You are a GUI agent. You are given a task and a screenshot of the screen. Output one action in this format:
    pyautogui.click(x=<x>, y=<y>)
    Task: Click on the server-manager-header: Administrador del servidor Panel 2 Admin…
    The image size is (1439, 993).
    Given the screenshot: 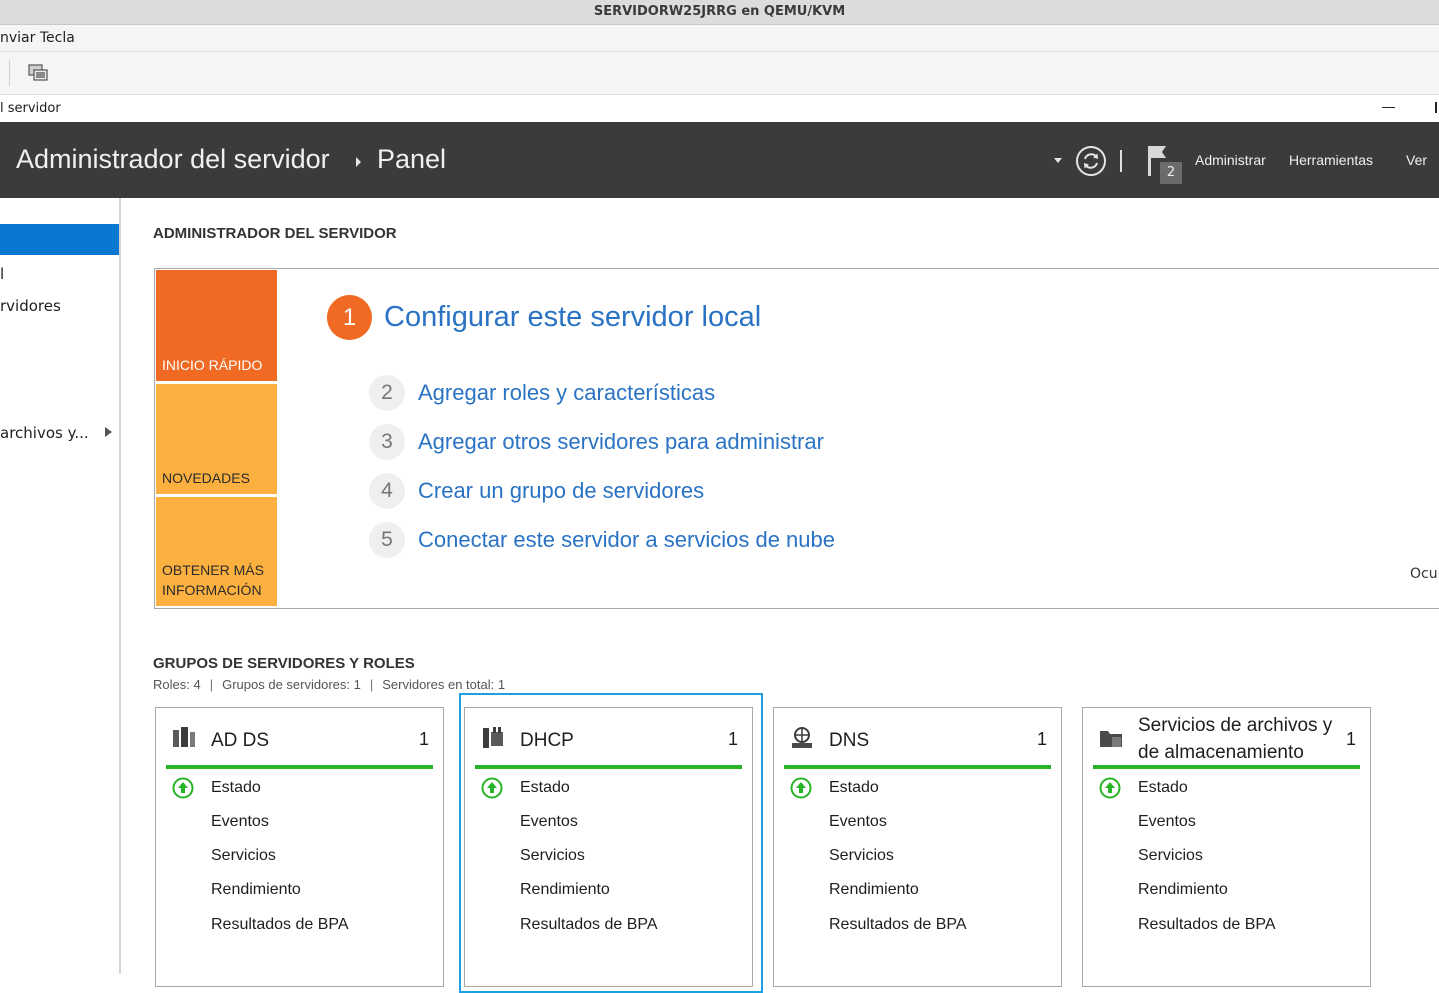 What is the action you would take?
    pyautogui.click(x=719, y=160)
    